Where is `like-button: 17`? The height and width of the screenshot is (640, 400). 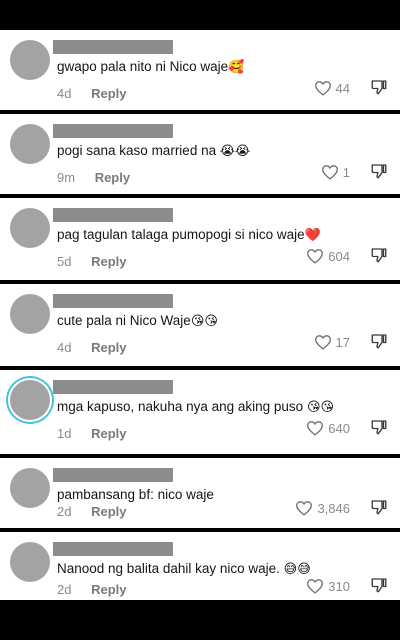
like-button: 17 is located at coordinates (332, 342).